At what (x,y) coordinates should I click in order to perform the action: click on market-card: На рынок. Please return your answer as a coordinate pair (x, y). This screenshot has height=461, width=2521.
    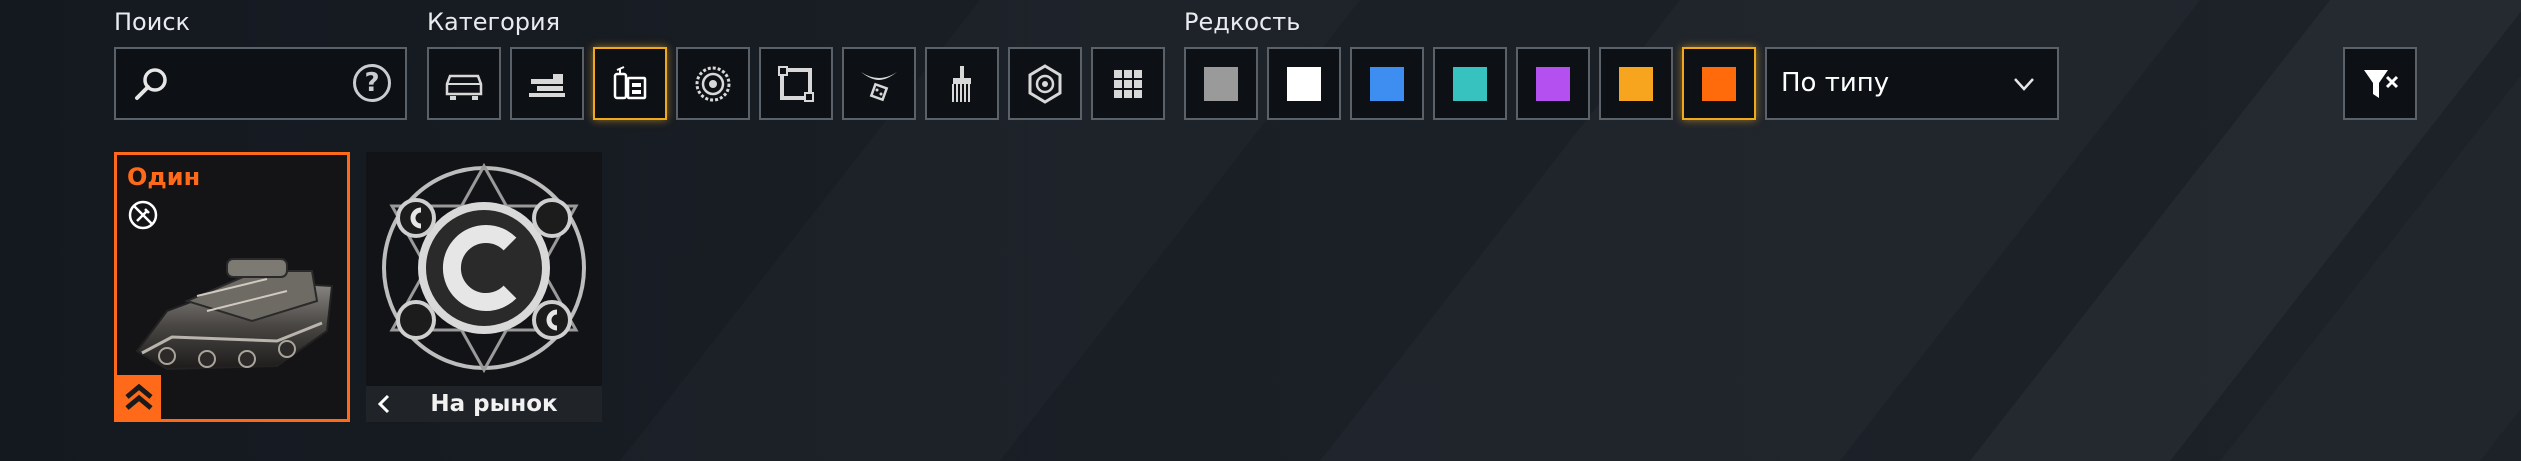
    Looking at the image, I should click on (484, 287).